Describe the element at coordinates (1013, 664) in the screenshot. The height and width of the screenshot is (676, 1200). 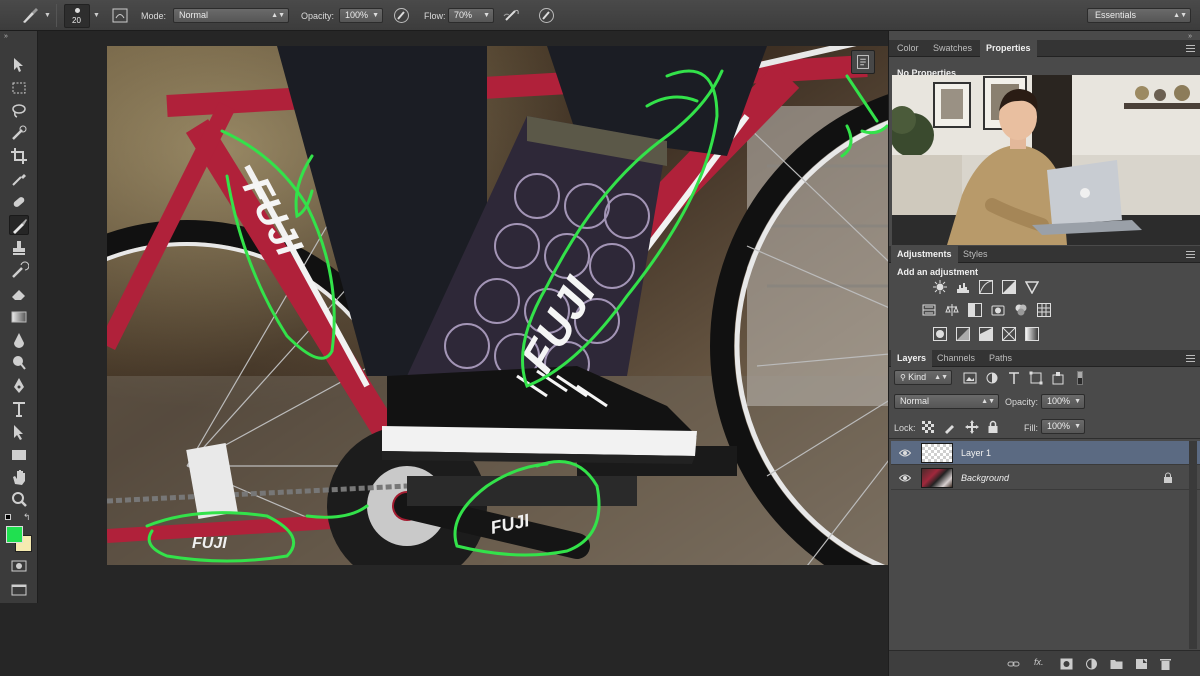
I see `link-layers-icon` at that location.